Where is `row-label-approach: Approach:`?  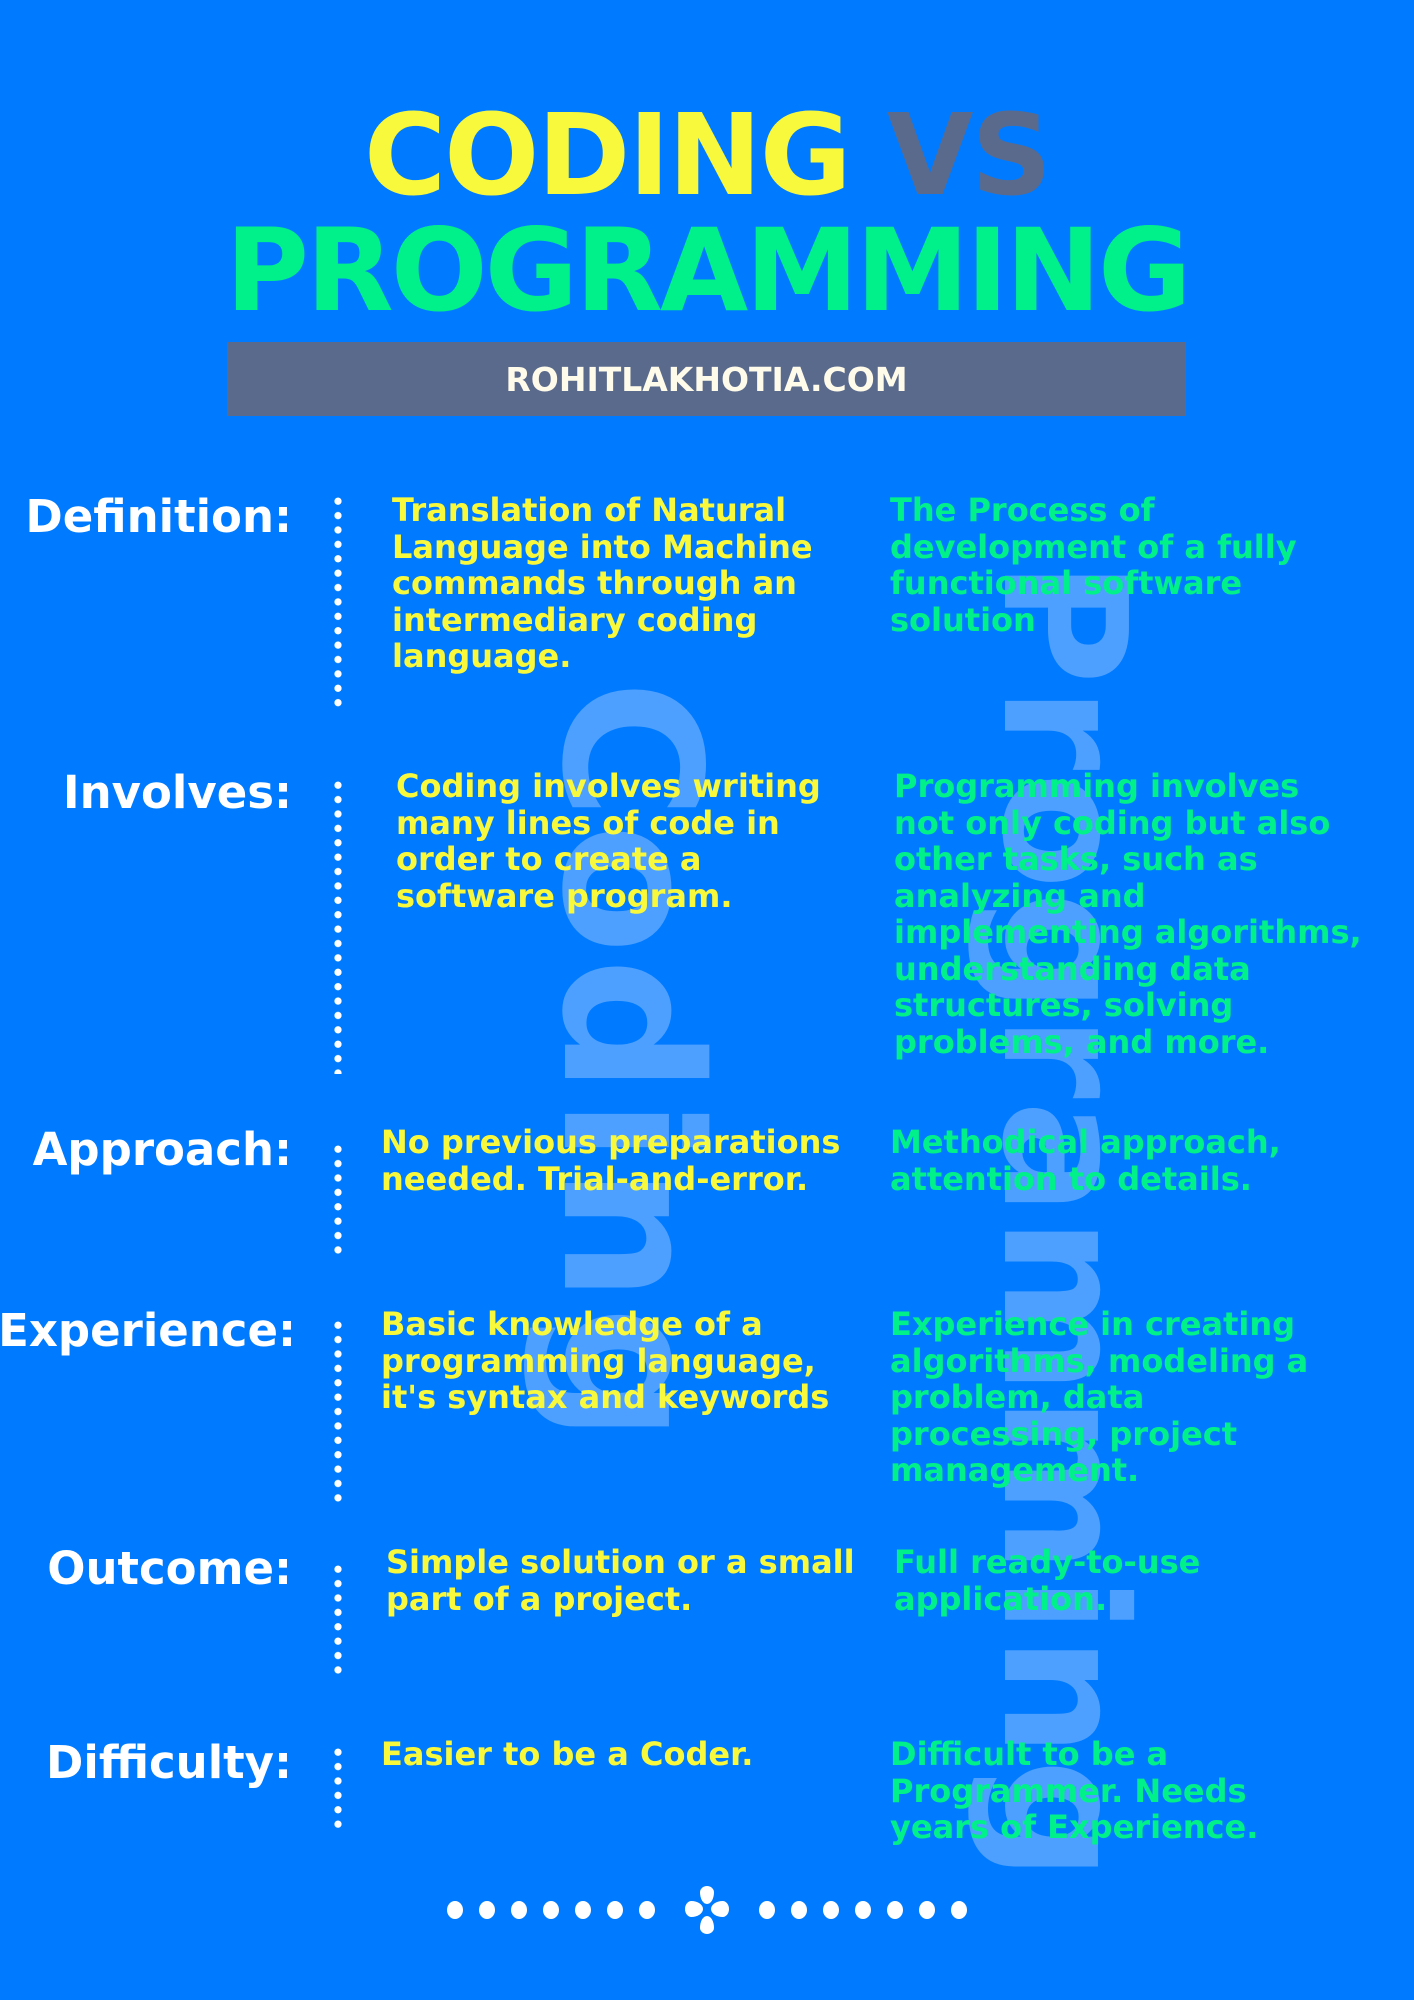
row-label-approach: Approach: is located at coordinates (162, 1149).